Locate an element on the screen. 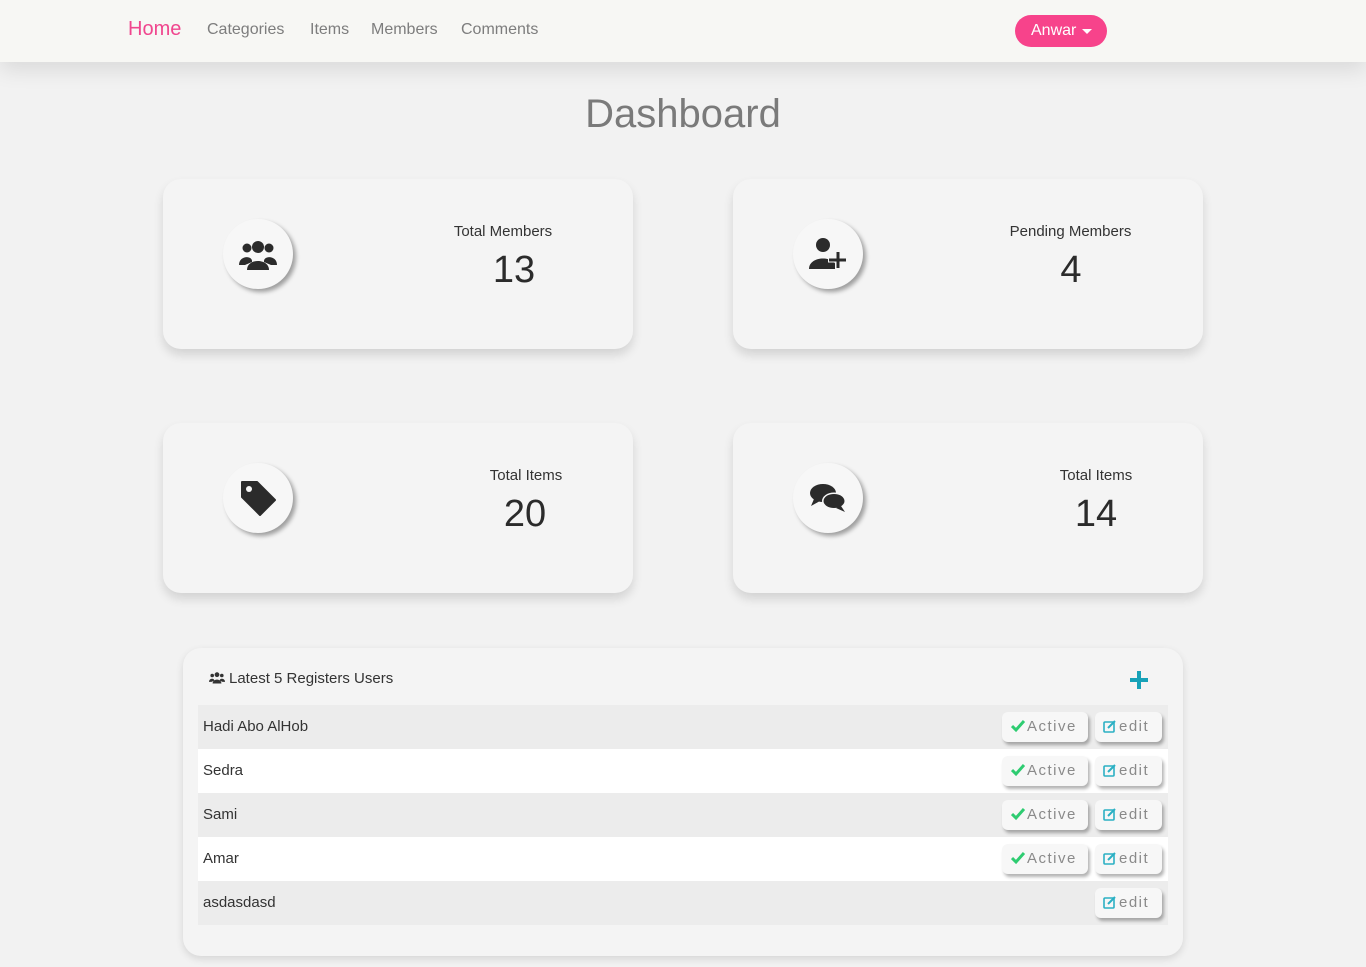  nav-items-link: Items is located at coordinates (329, 30).